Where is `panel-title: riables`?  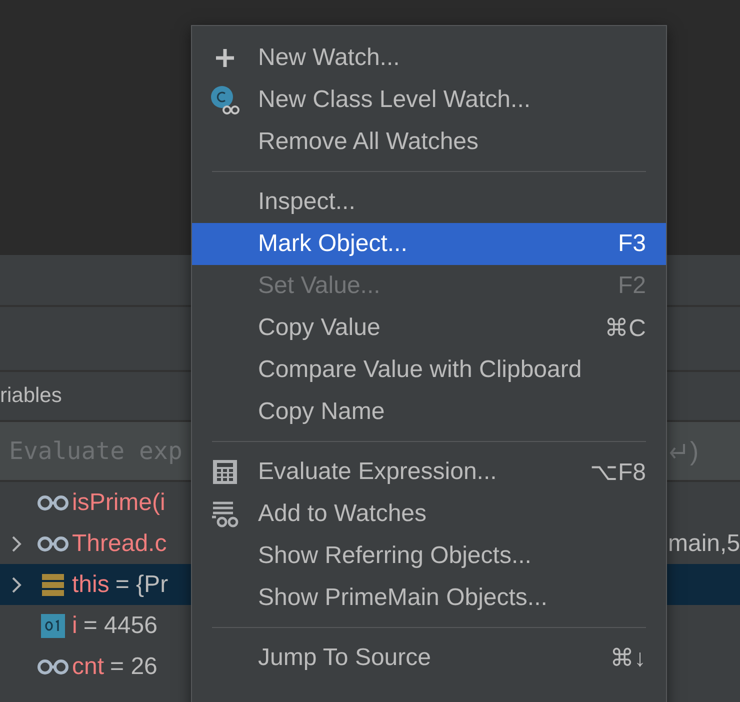
panel-title: riables is located at coordinates (31, 396).